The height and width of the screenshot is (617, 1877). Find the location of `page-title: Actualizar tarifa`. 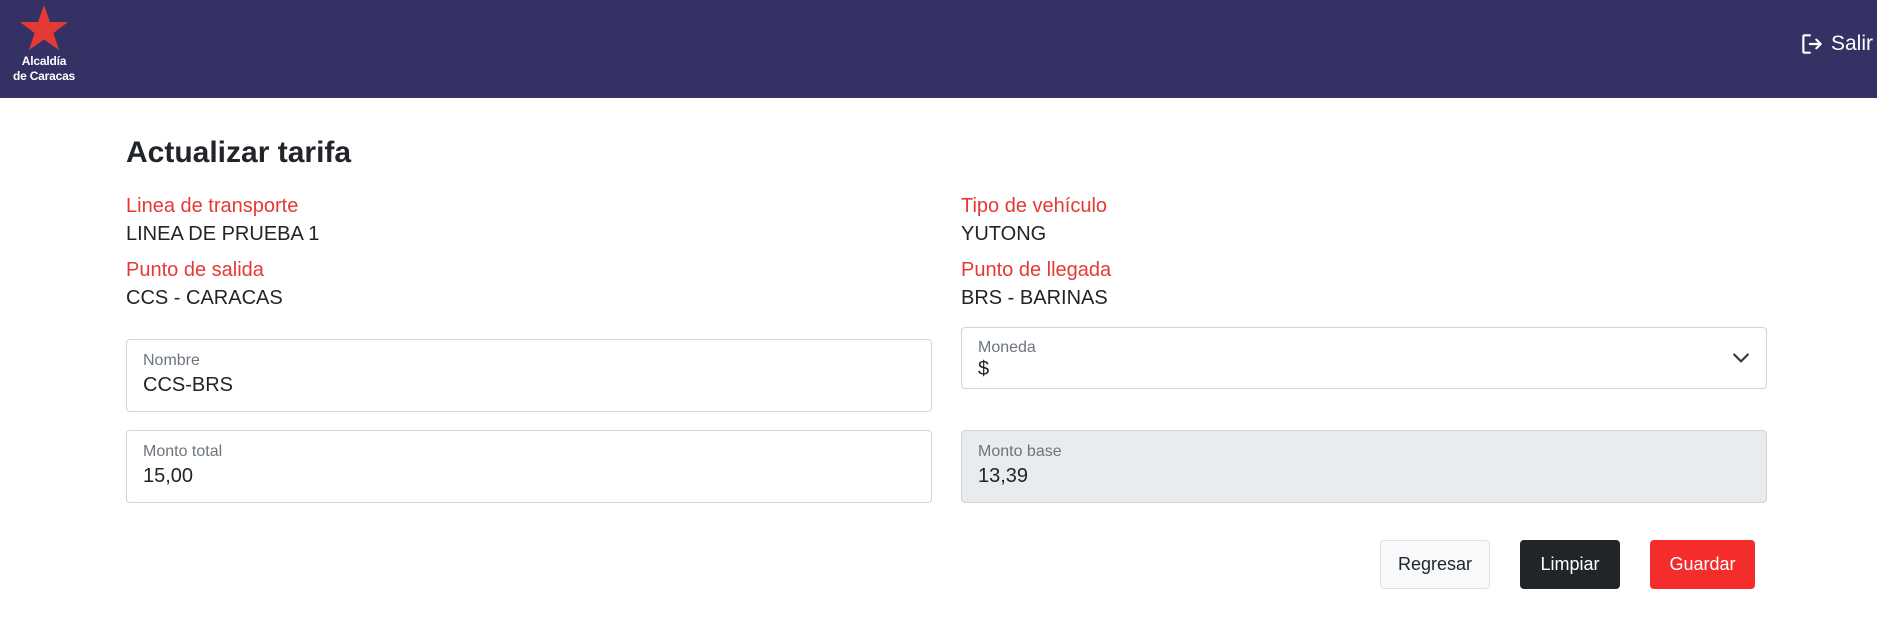

page-title: Actualizar tarifa is located at coordinates (239, 152).